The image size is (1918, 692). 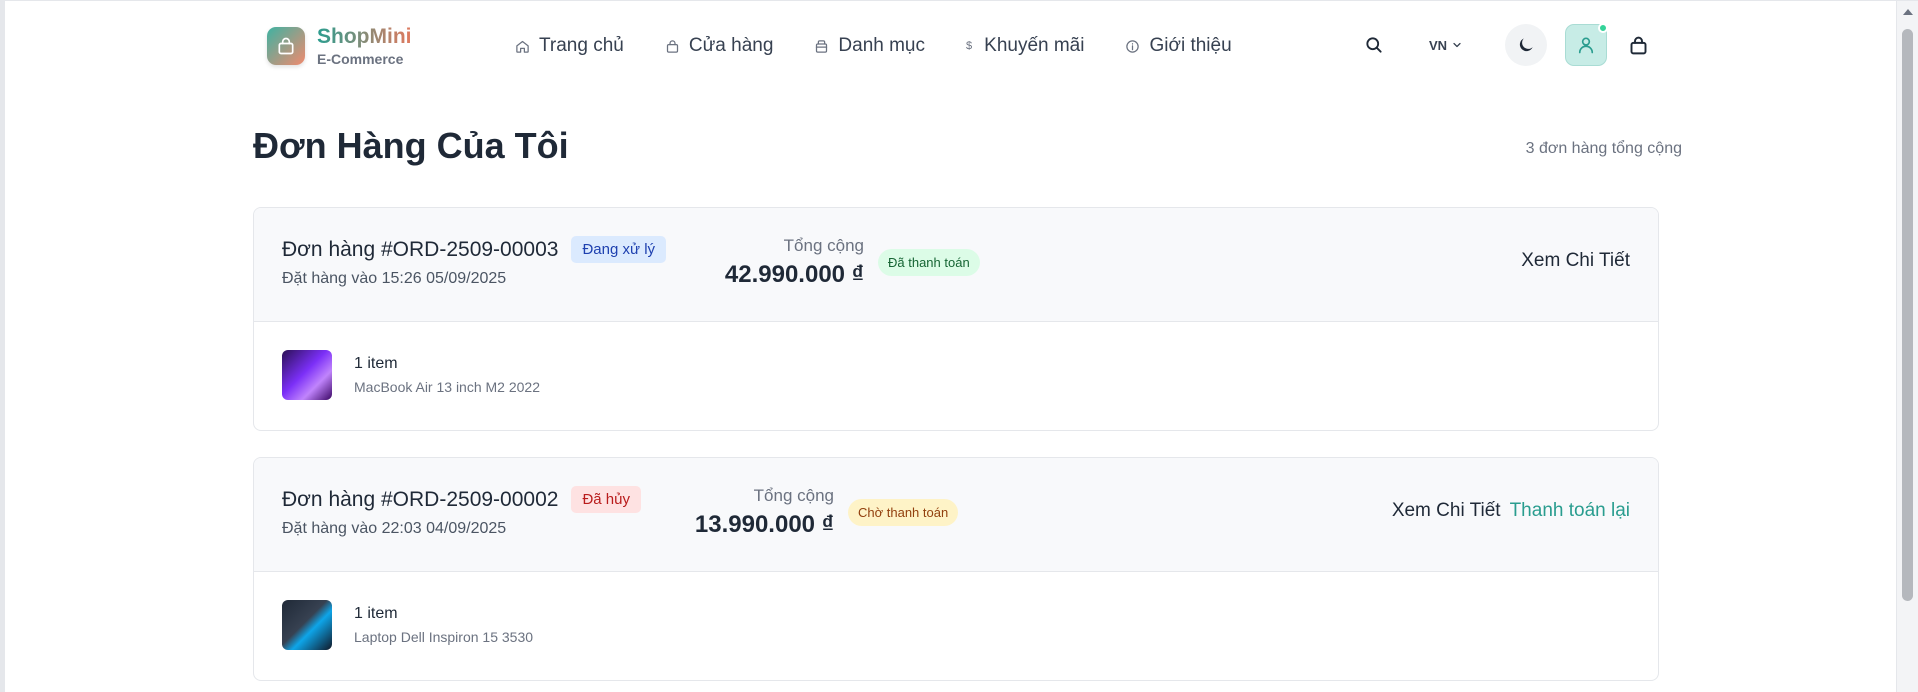 I want to click on order-id: Đơn hàng #ORD-2509-00003, so click(x=420, y=249).